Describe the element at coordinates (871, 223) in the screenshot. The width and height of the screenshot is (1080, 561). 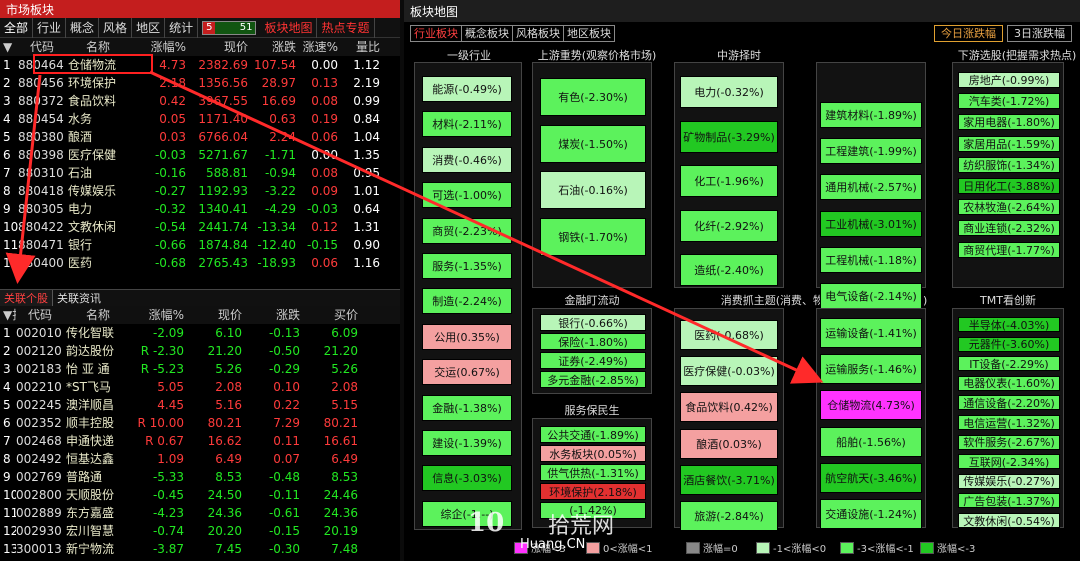
I see `sector-cell: 工业机械(-3.01%)` at that location.